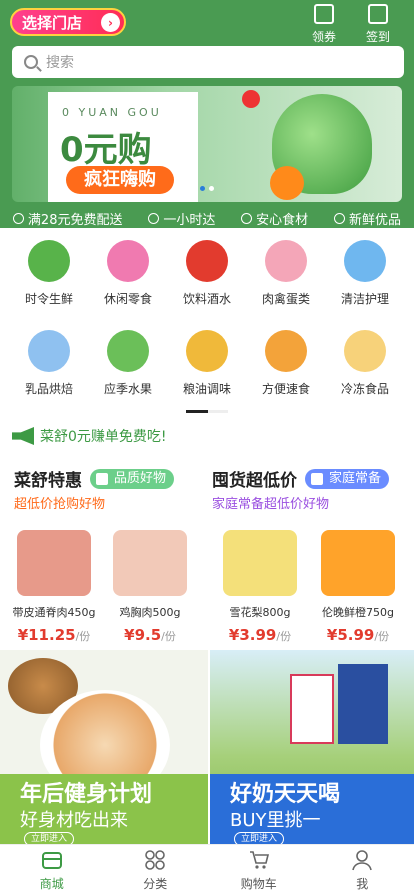 This screenshot has width=414, height=896. Describe the element at coordinates (206, 299) in the screenshot. I see `category-label: 饮料酒水` at that location.